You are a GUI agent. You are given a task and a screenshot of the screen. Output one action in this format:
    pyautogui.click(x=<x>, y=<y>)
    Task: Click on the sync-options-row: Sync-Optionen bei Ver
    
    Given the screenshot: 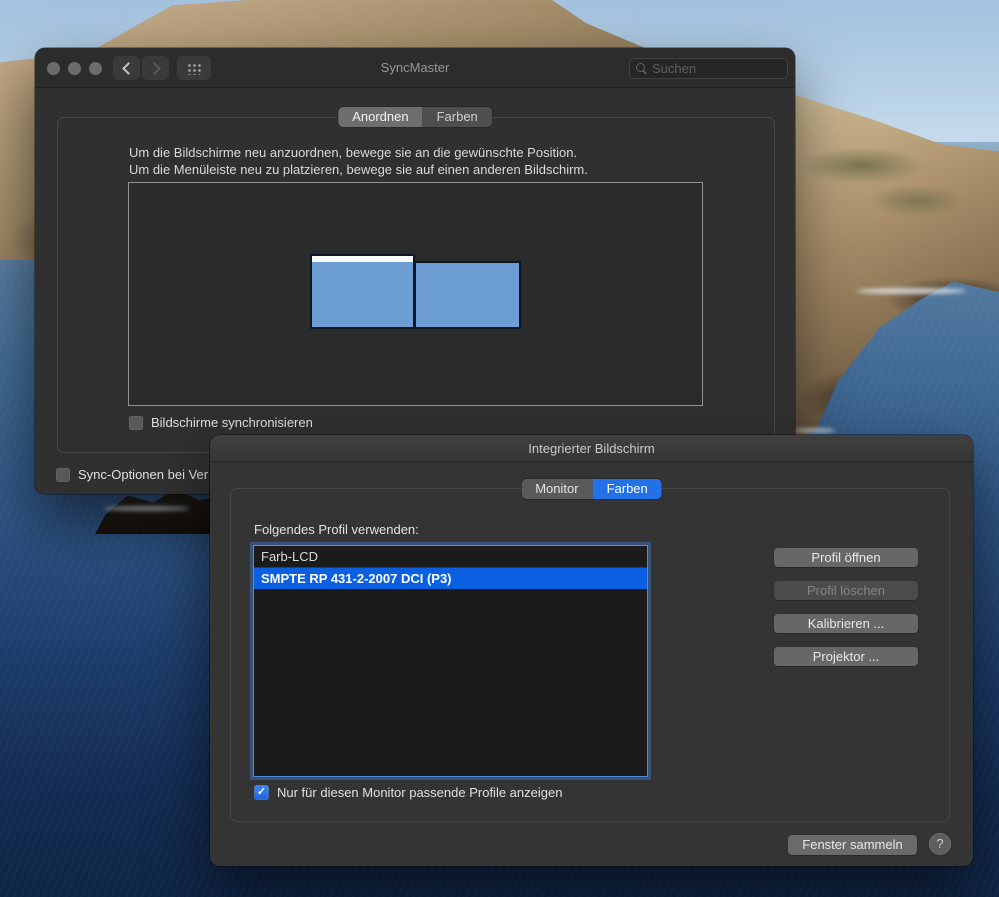 What is the action you would take?
    pyautogui.click(x=132, y=474)
    